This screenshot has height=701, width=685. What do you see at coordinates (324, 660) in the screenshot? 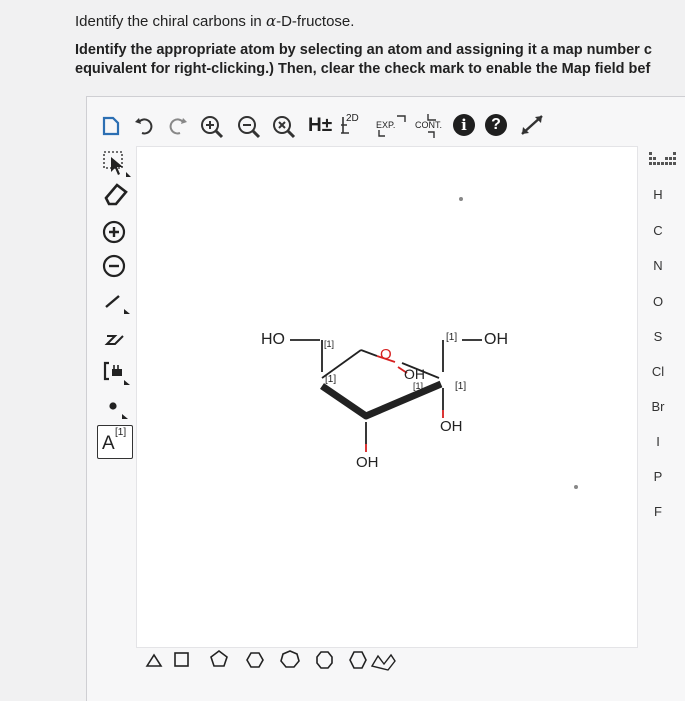
I see `cyclooctane-icon` at bounding box center [324, 660].